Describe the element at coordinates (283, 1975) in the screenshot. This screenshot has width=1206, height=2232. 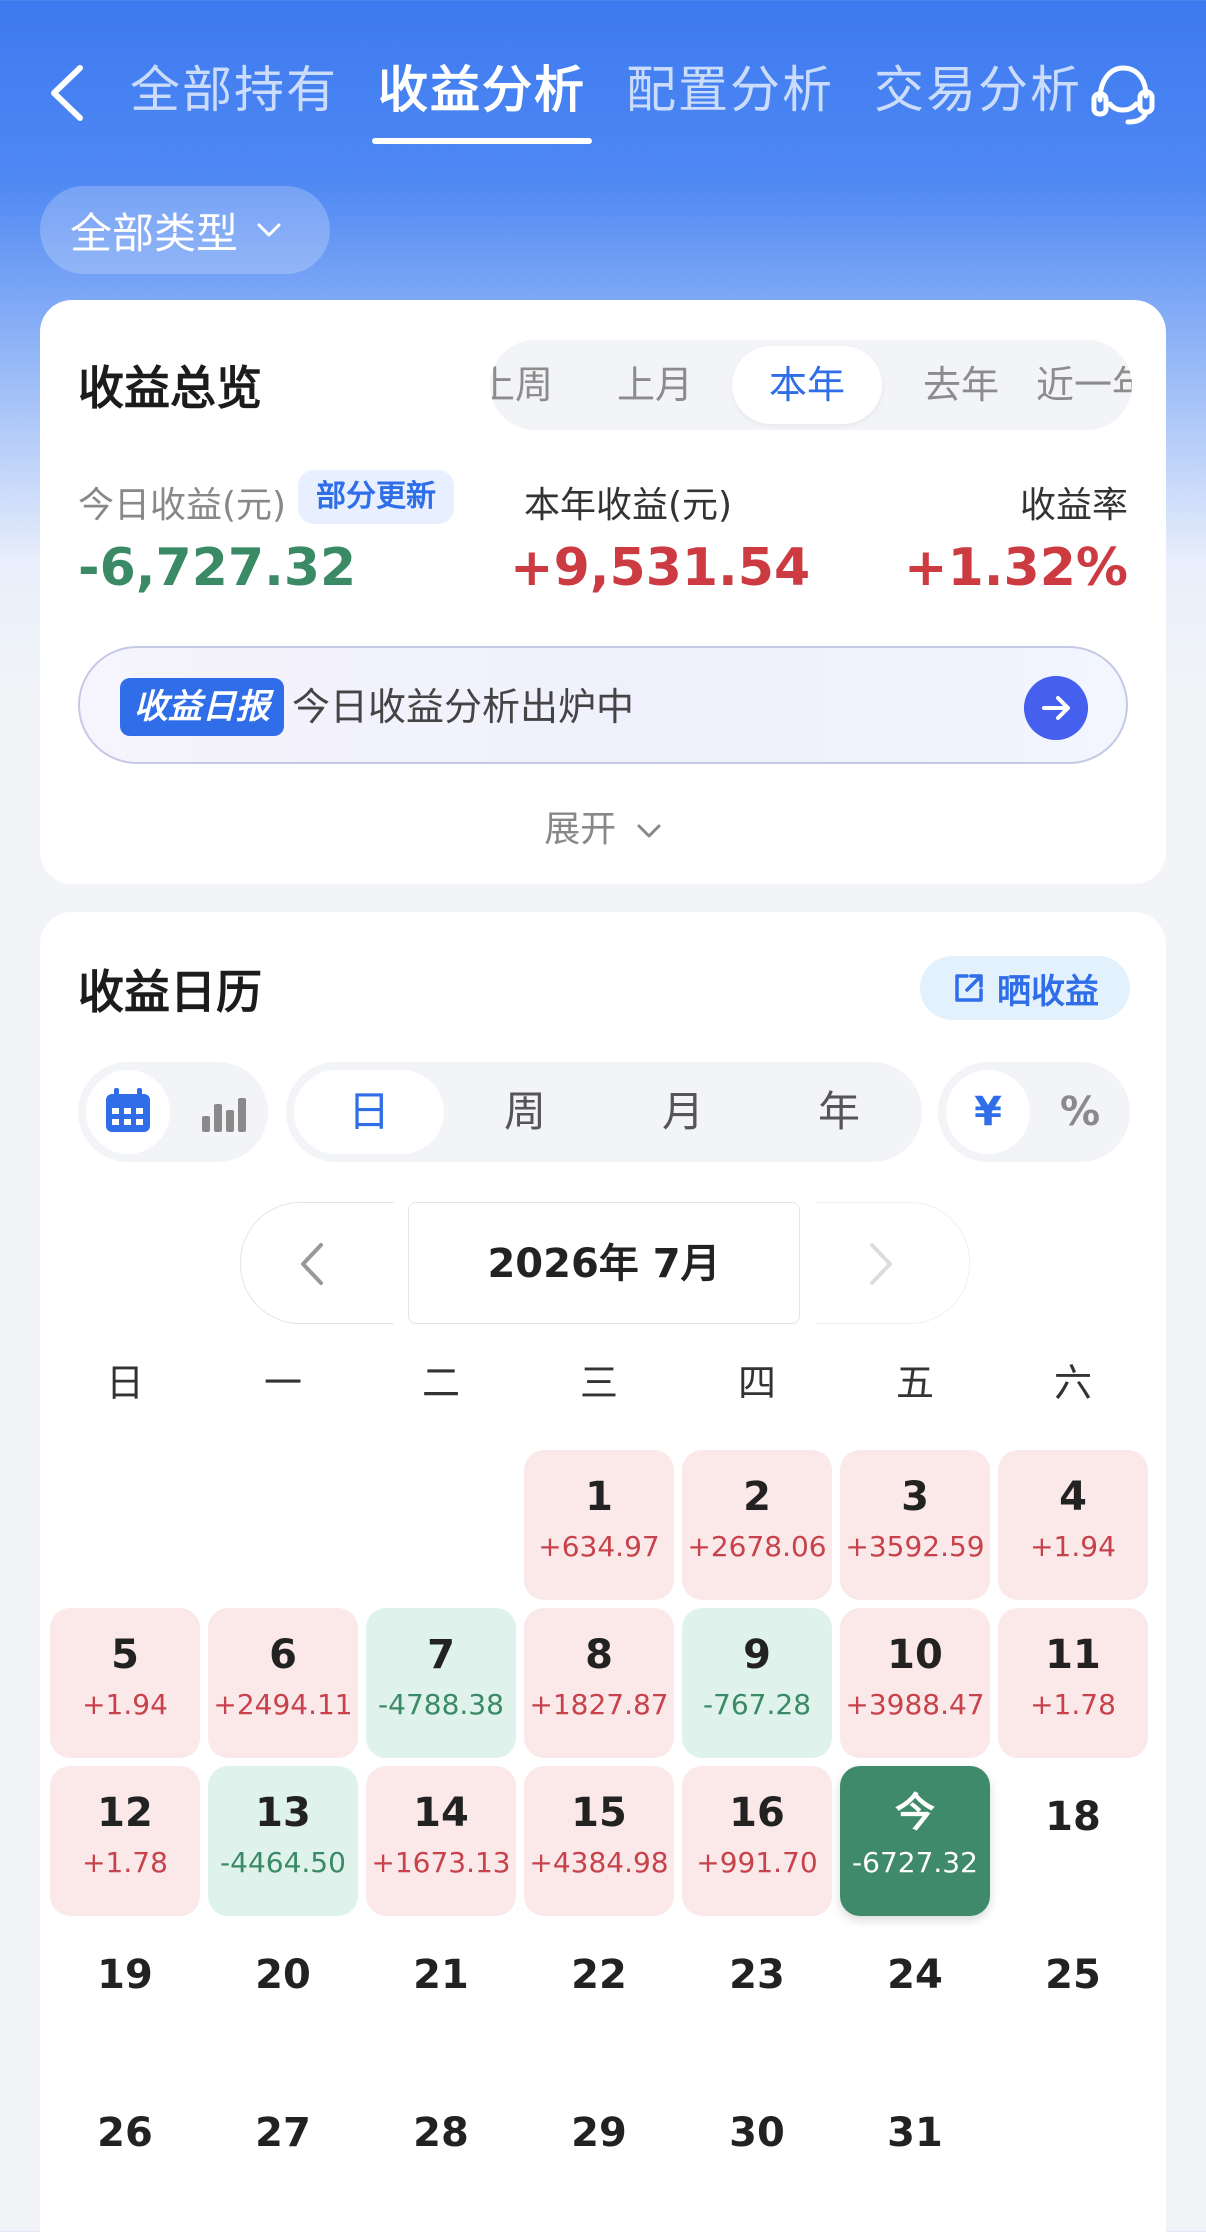
I see `day-number: 20` at that location.